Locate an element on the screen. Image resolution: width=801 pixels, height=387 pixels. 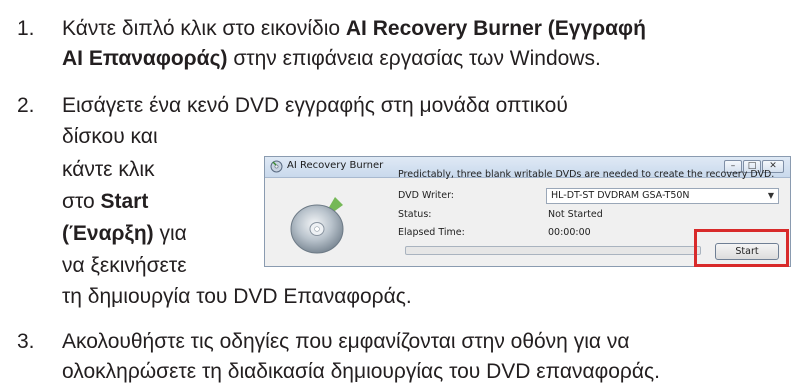
elapsed-time-value: 00:00:00 is located at coordinates (569, 232).